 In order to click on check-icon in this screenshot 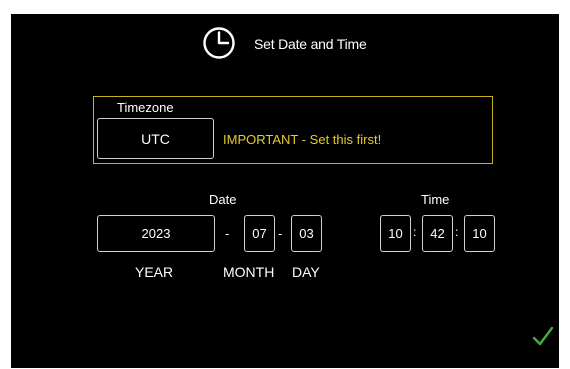, I will do `click(543, 336)`.